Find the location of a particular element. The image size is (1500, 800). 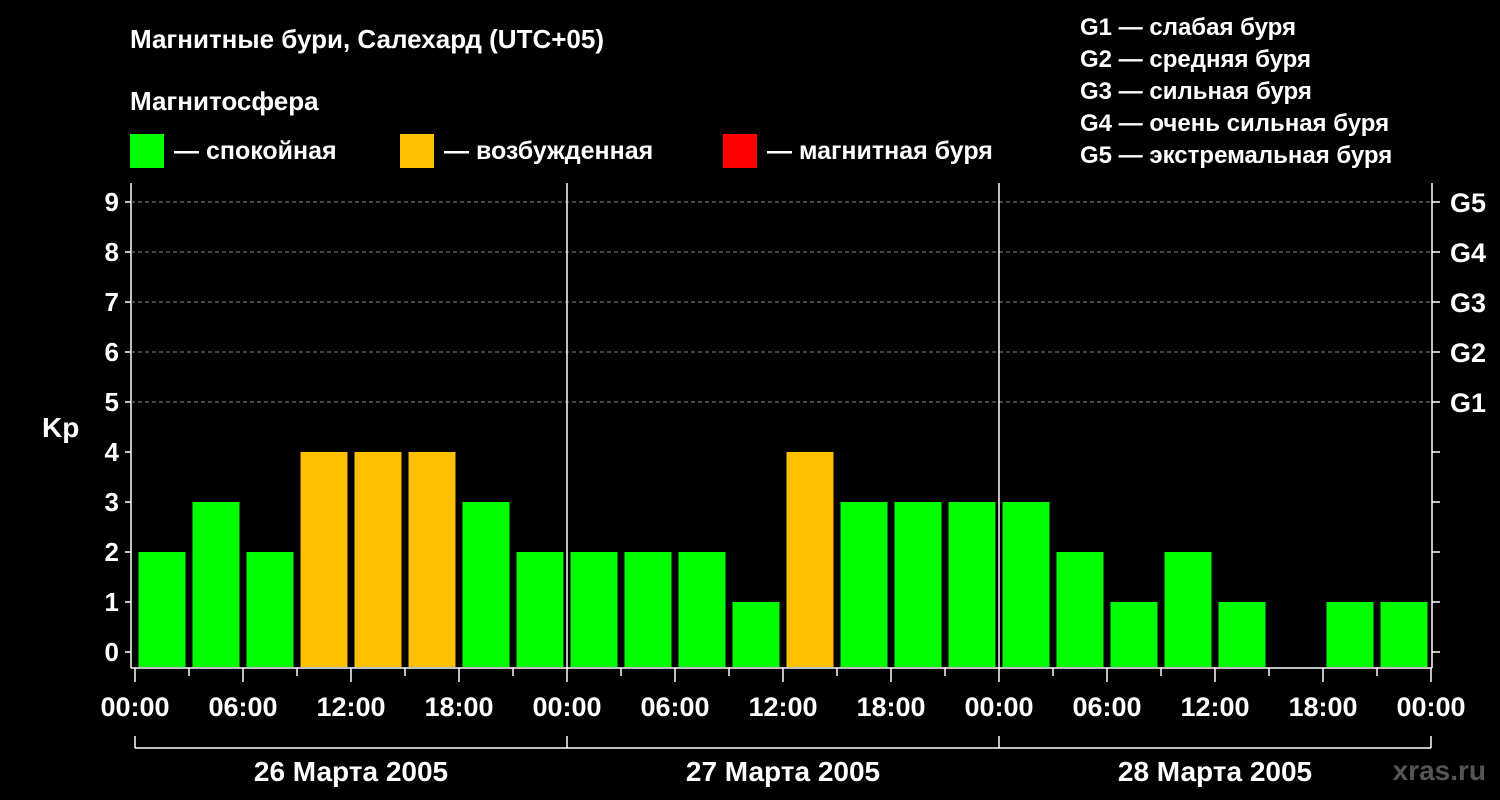

day-label: 26 Марта 2005 is located at coordinates (351, 771).